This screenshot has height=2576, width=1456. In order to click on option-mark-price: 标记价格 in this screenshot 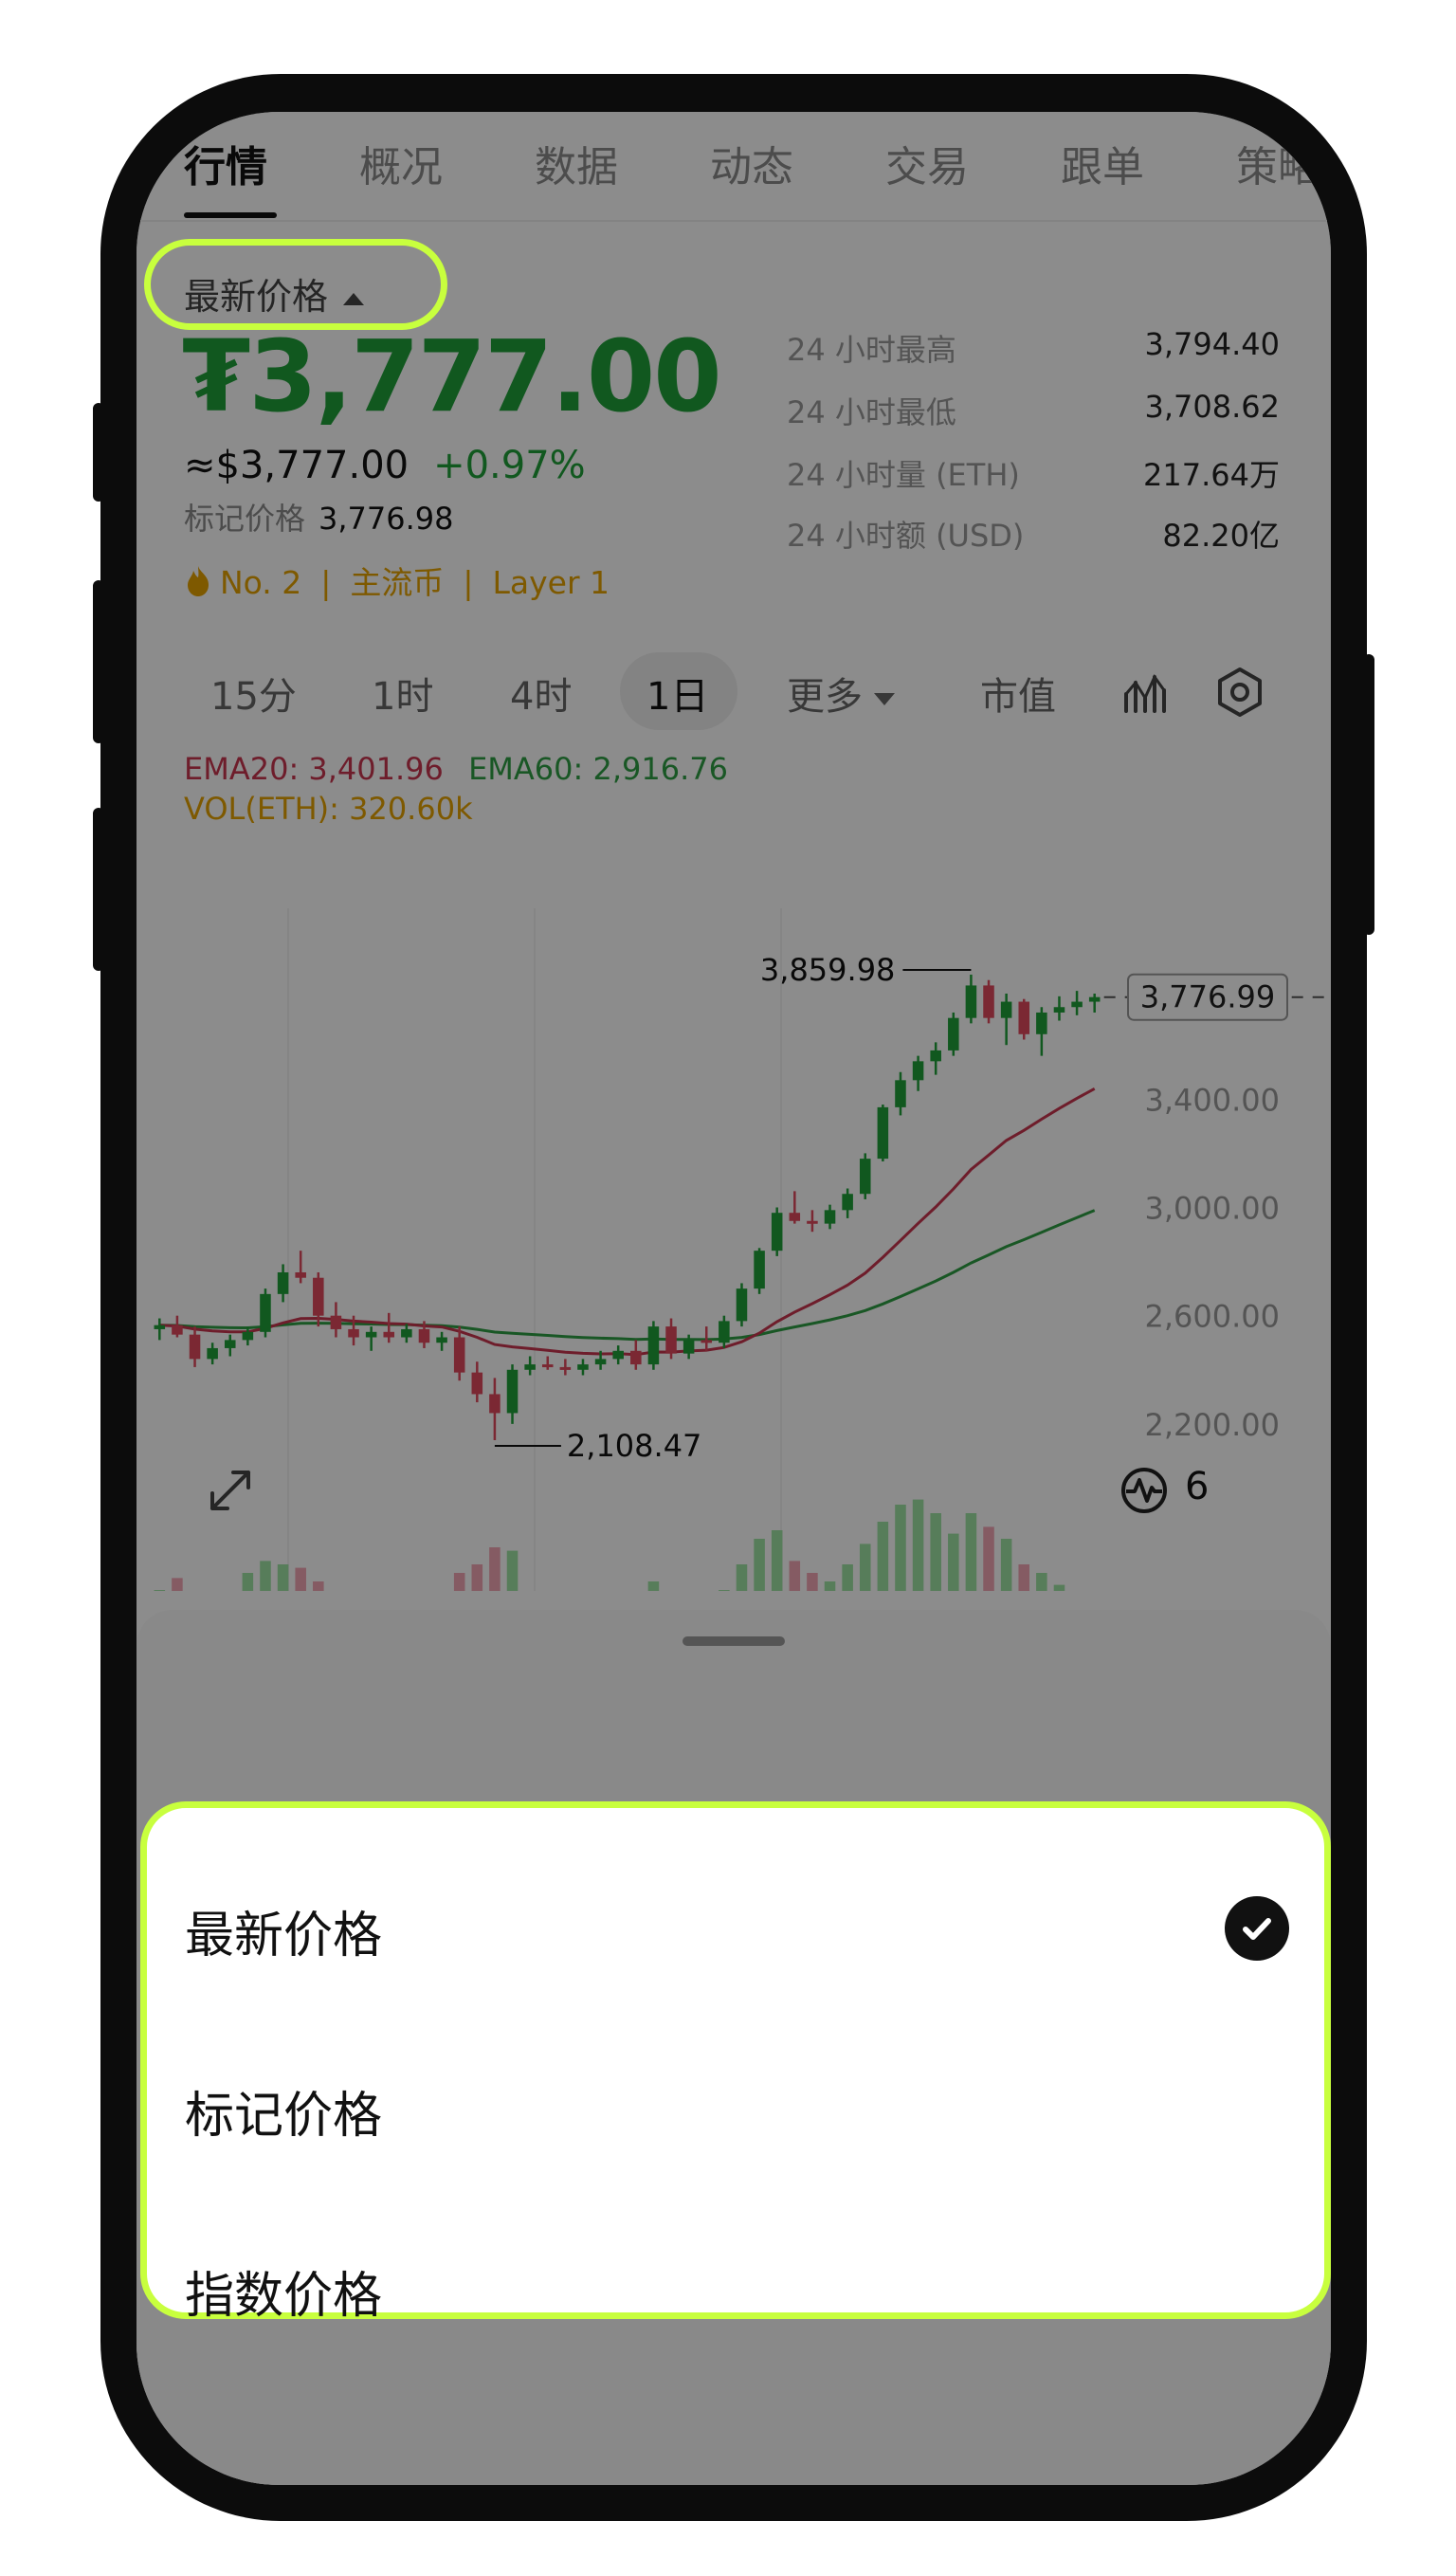, I will do `click(283, 2111)`.